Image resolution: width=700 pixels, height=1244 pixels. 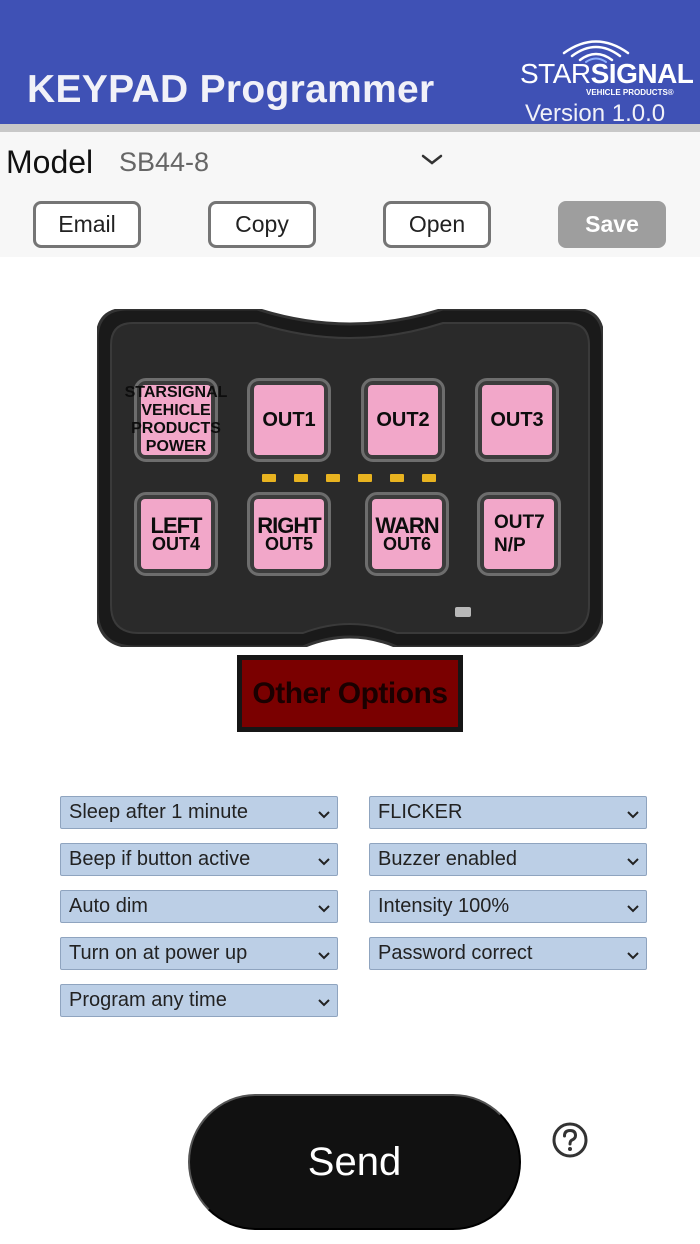 I want to click on other-options-button: Other Options, so click(x=350, y=693).